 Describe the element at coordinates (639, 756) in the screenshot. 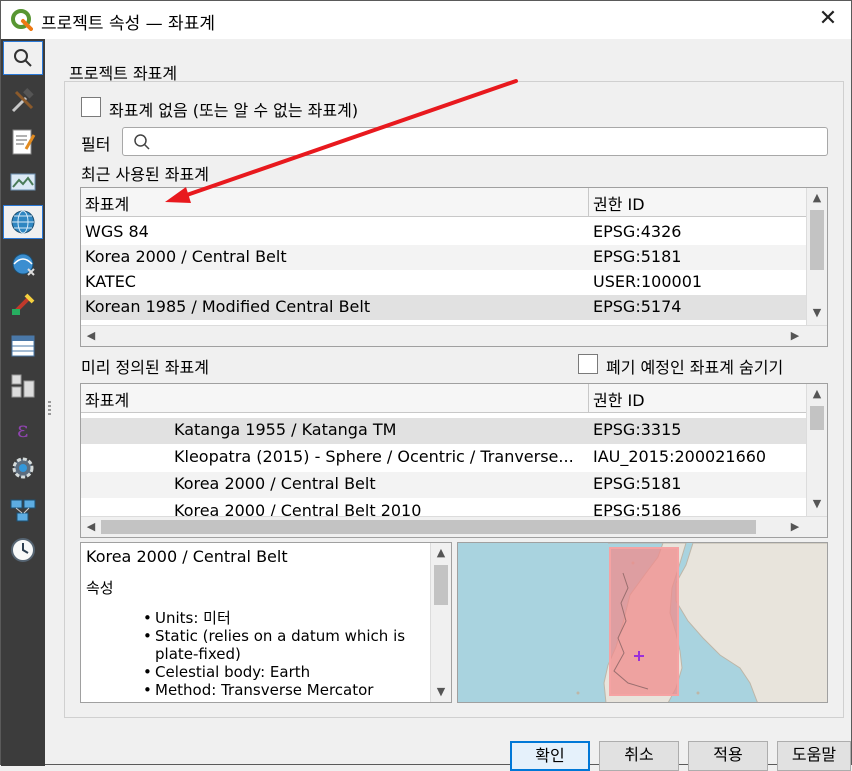

I see `cancel-button: 취소` at that location.